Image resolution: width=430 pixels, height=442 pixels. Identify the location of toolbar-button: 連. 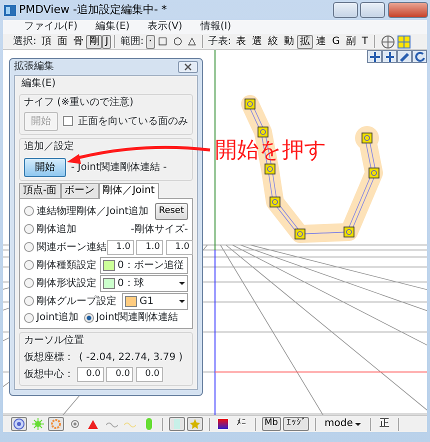
(321, 41).